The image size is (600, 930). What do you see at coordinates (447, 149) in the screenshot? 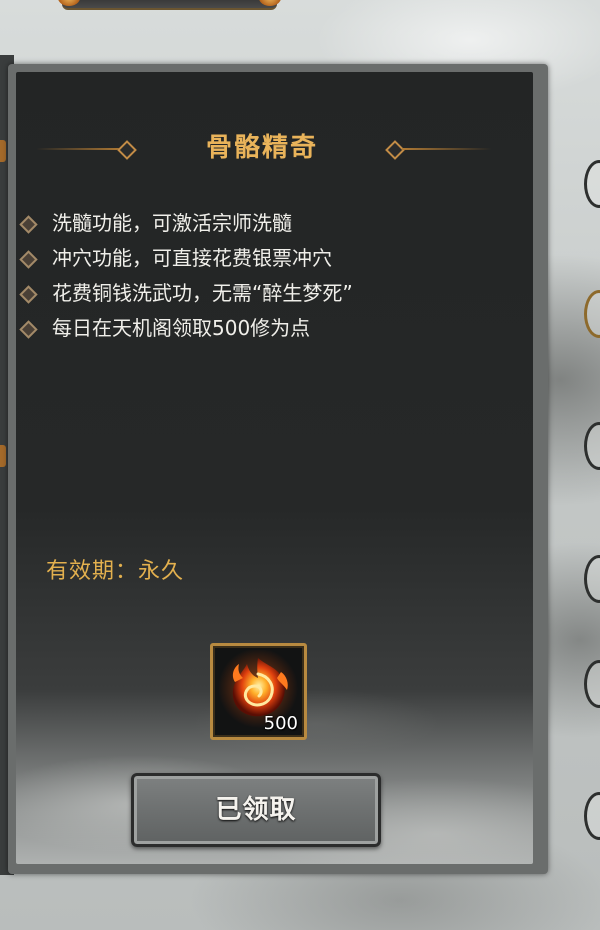
I see `title-divider-right` at bounding box center [447, 149].